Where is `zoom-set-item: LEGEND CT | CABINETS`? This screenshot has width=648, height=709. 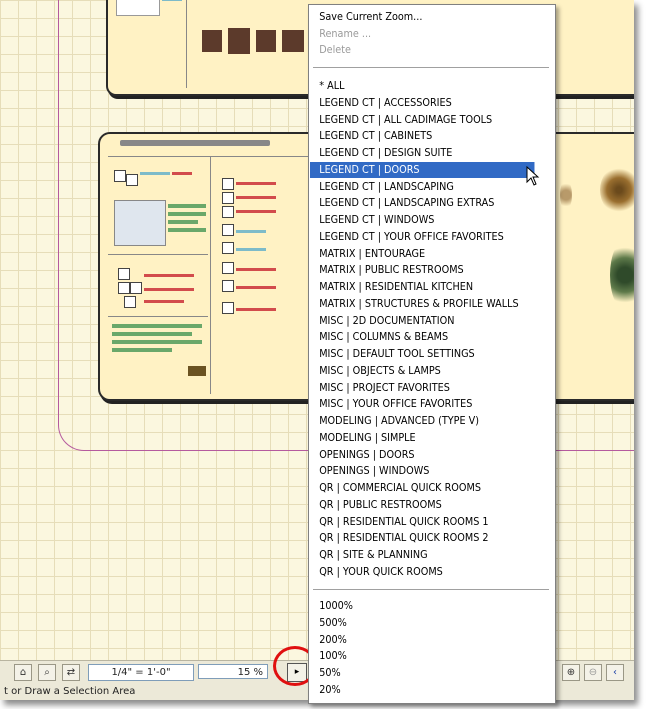 zoom-set-item: LEGEND CT | CABINETS is located at coordinates (422, 136).